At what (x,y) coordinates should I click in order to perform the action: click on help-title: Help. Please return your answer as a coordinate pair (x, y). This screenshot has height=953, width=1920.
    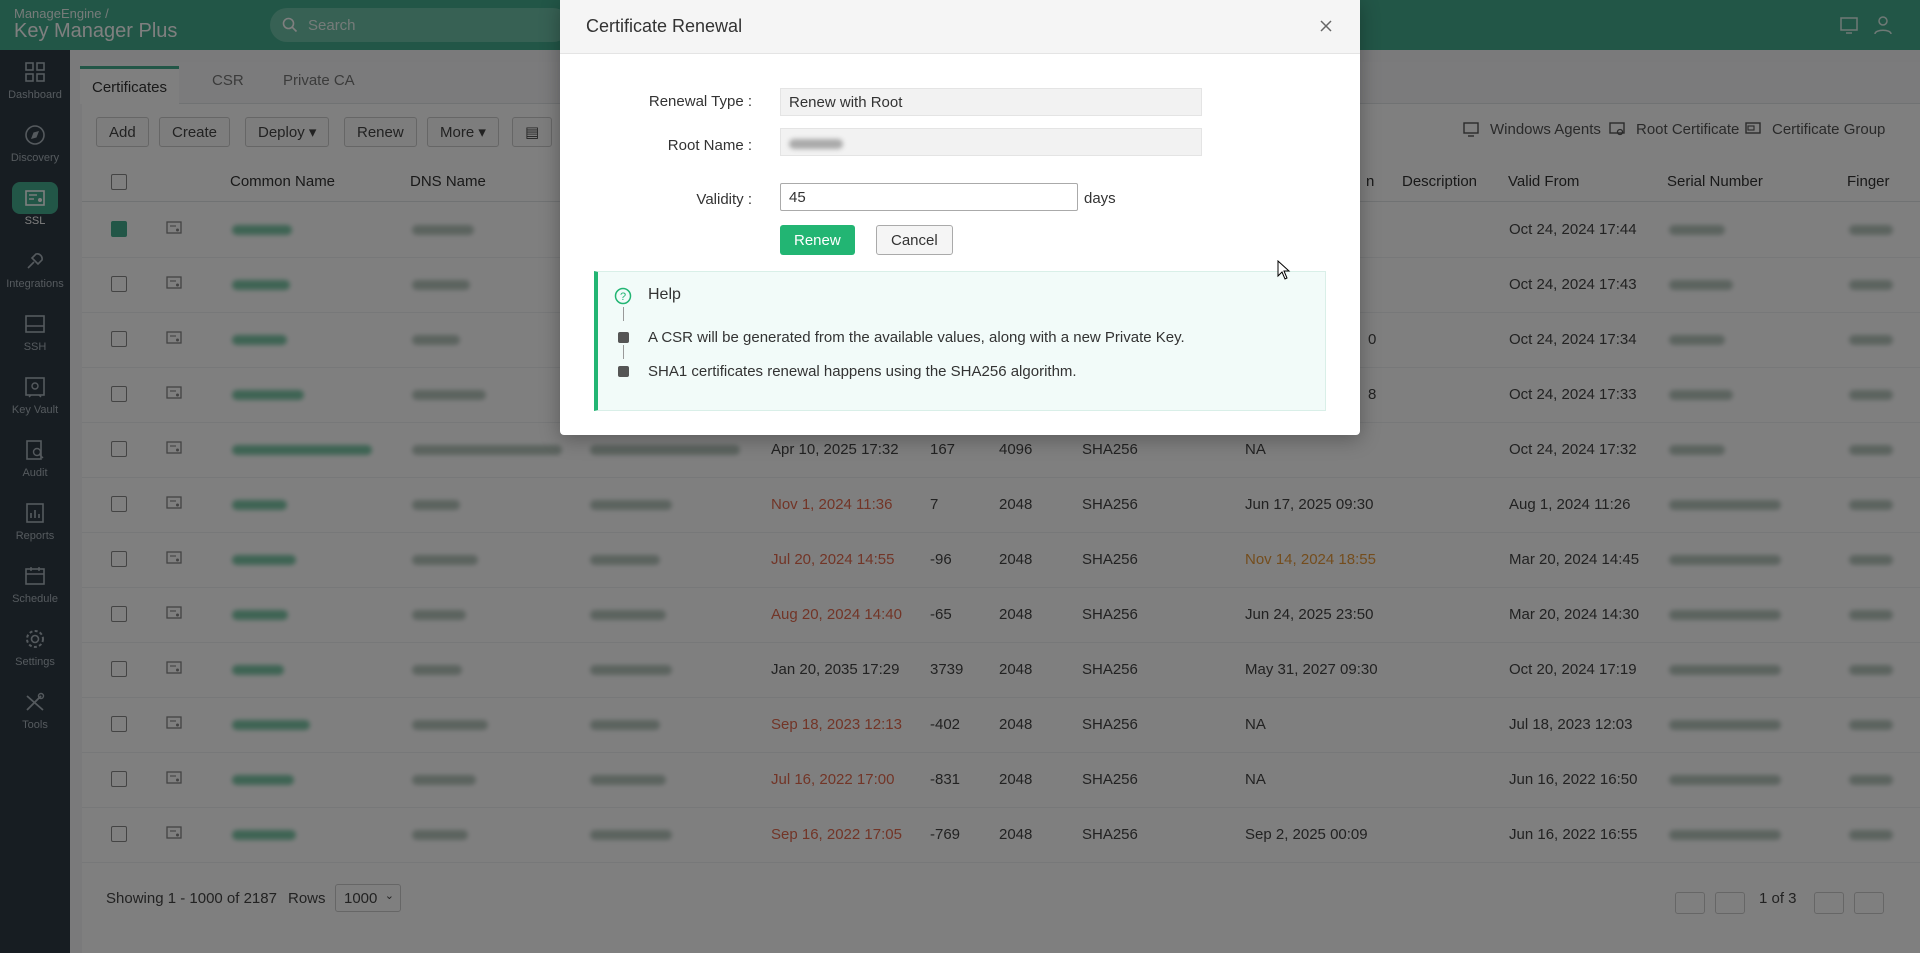
    Looking at the image, I should click on (664, 294).